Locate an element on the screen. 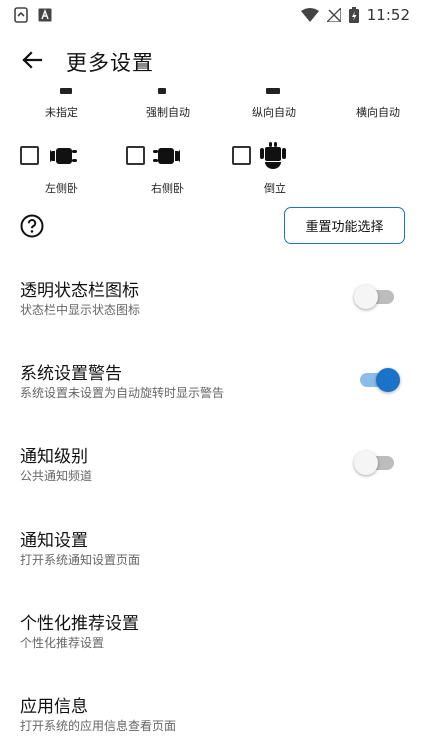 This screenshot has width=424, height=755. setting-subtitle: 打开系统的应用信息查看页面 is located at coordinates (98, 726).